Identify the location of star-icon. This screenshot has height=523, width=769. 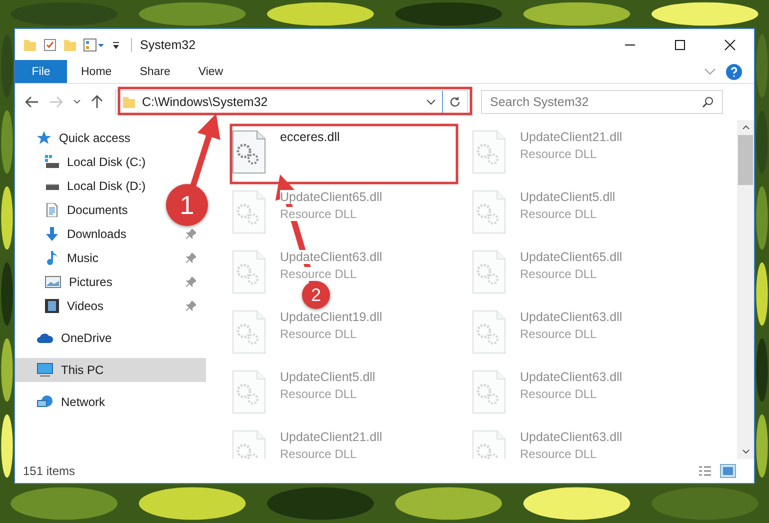
(44, 138).